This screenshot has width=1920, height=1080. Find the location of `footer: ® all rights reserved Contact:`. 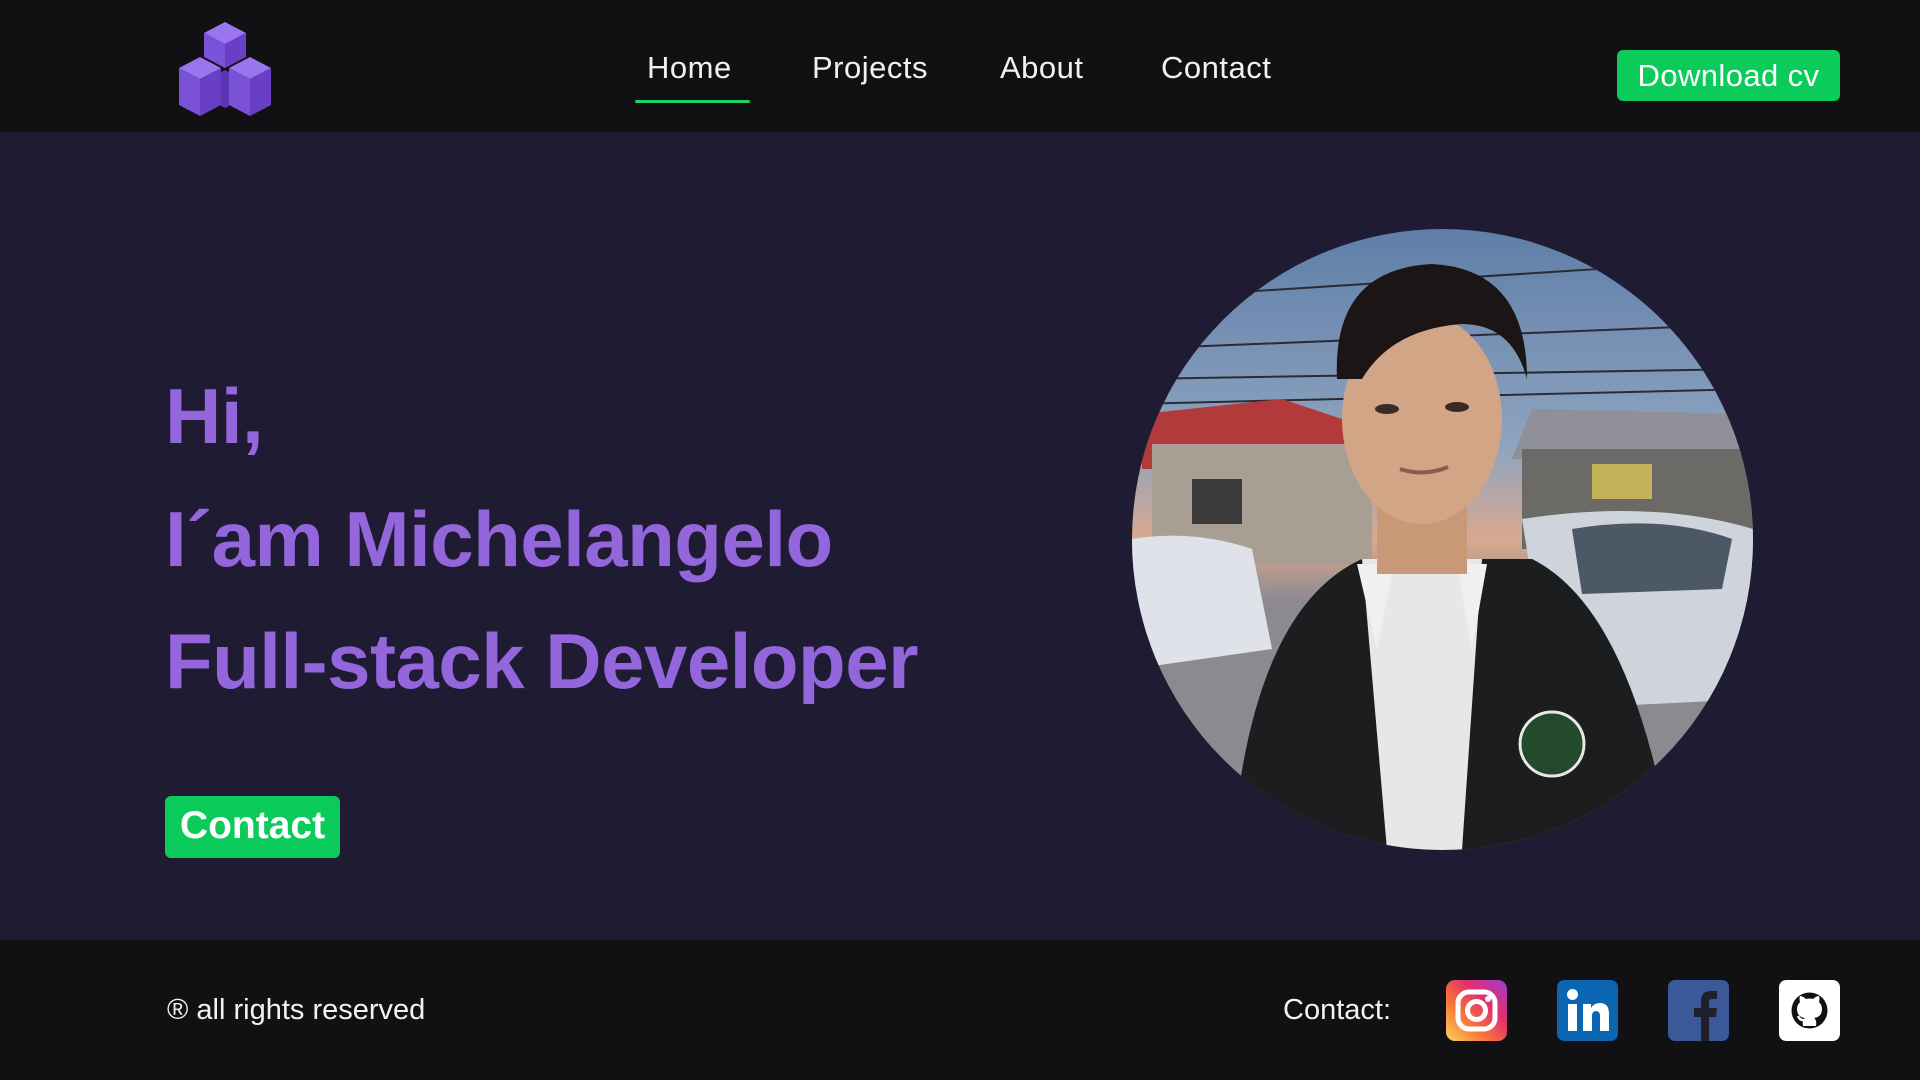

footer: ® all rights reserved Contact: is located at coordinates (960, 1010).